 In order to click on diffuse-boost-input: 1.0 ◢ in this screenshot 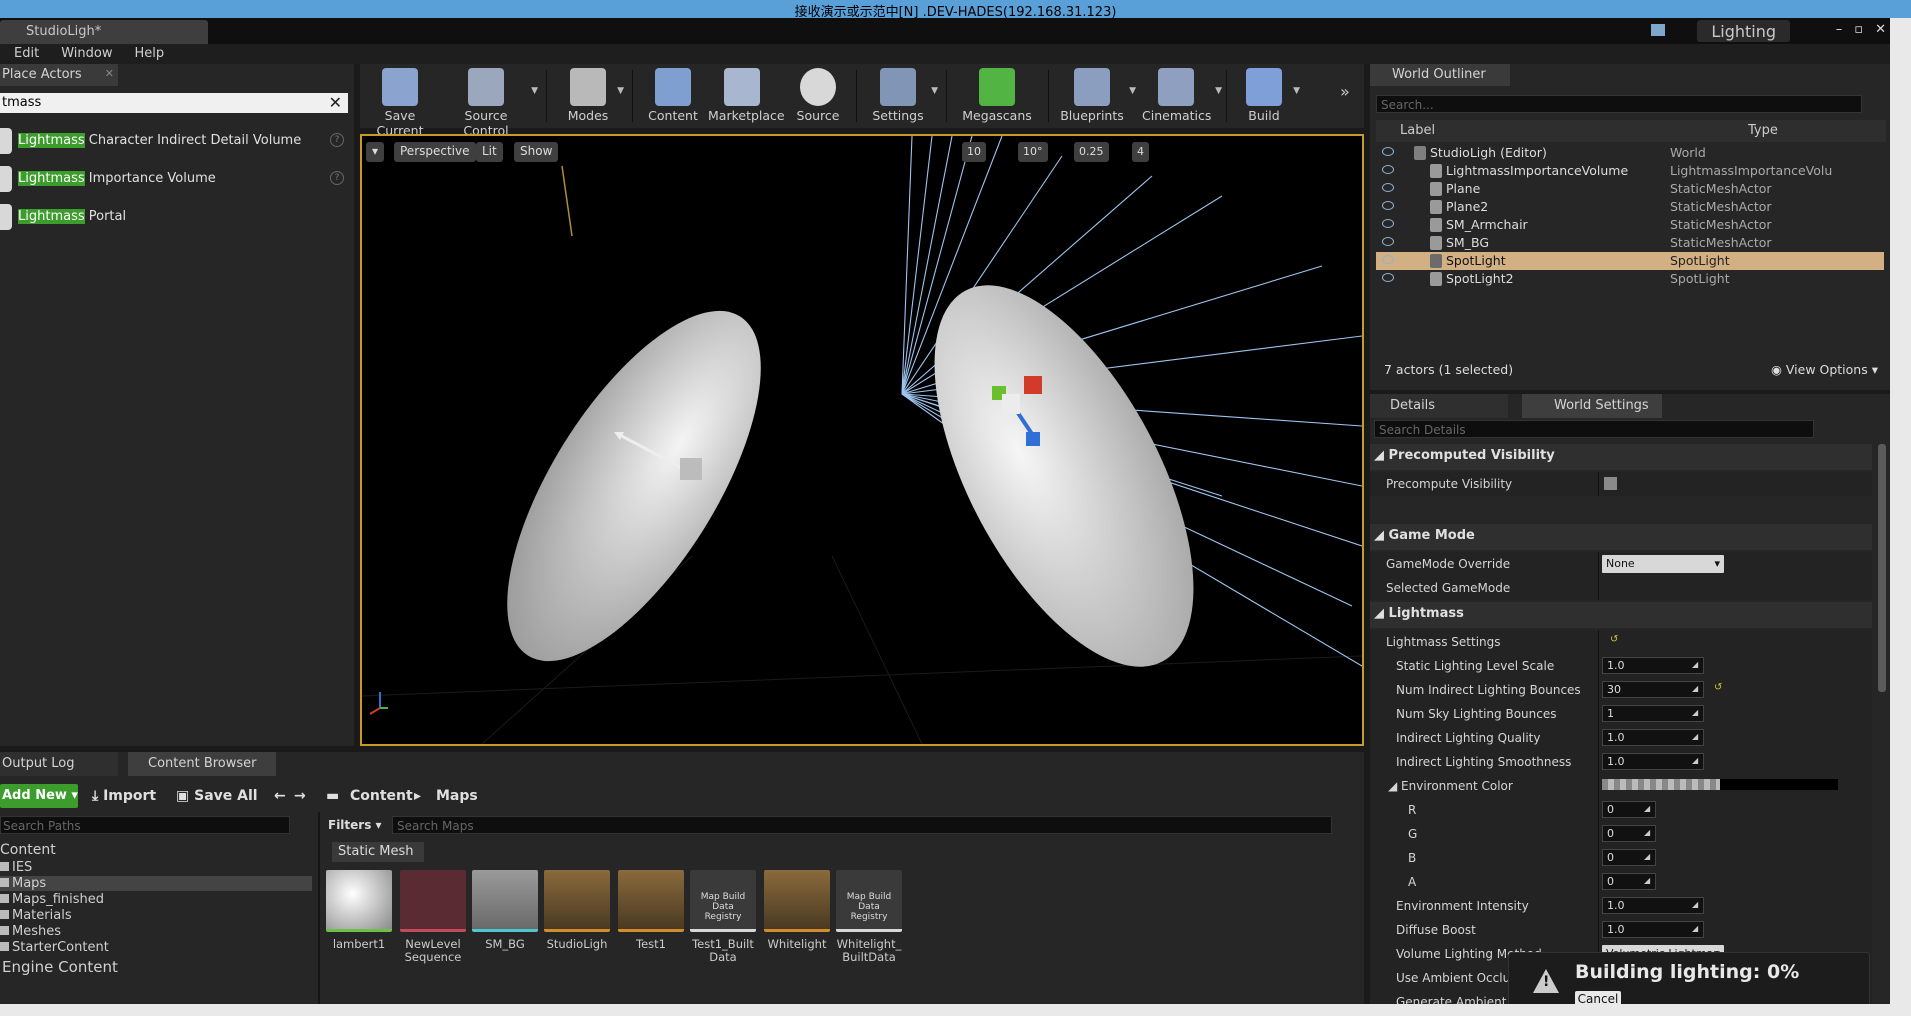, I will do `click(1653, 929)`.